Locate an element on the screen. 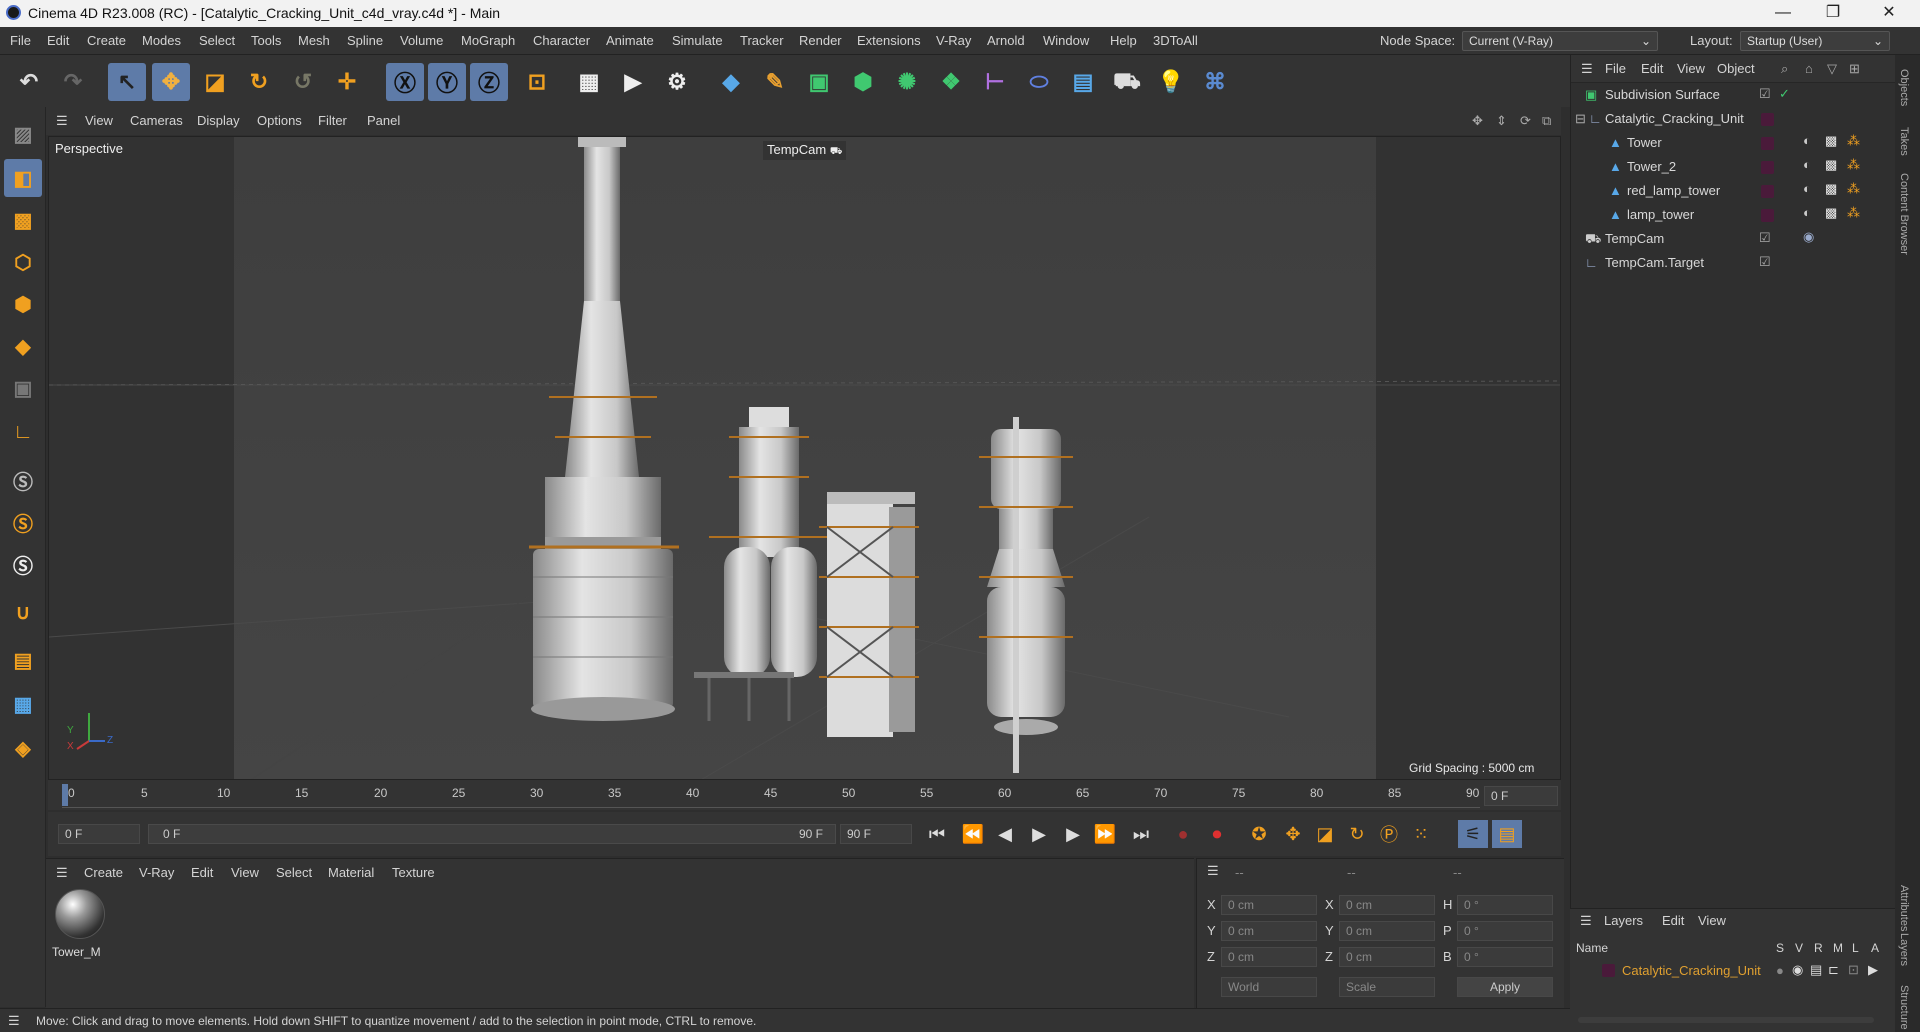  solo-hierarchy-icon: Ⓢ is located at coordinates (23, 564).